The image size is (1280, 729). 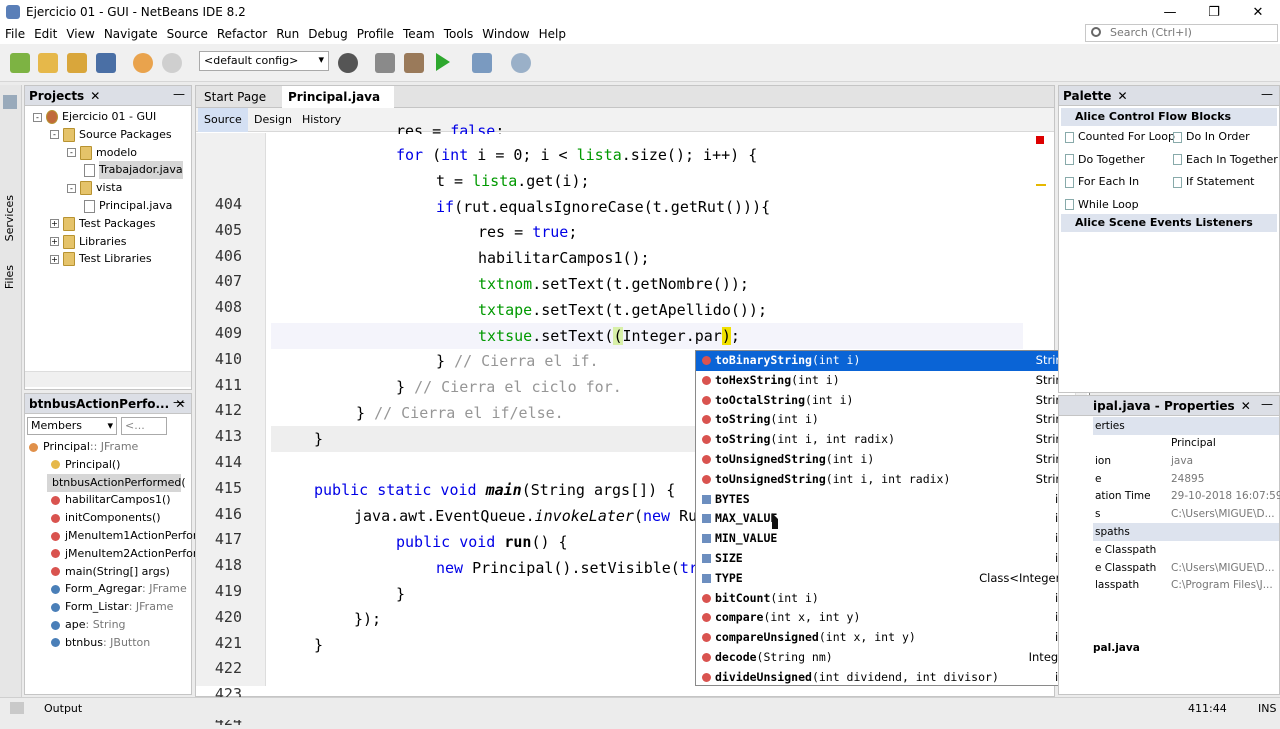 What do you see at coordinates (385, 63) in the screenshot?
I see `build-icon` at bounding box center [385, 63].